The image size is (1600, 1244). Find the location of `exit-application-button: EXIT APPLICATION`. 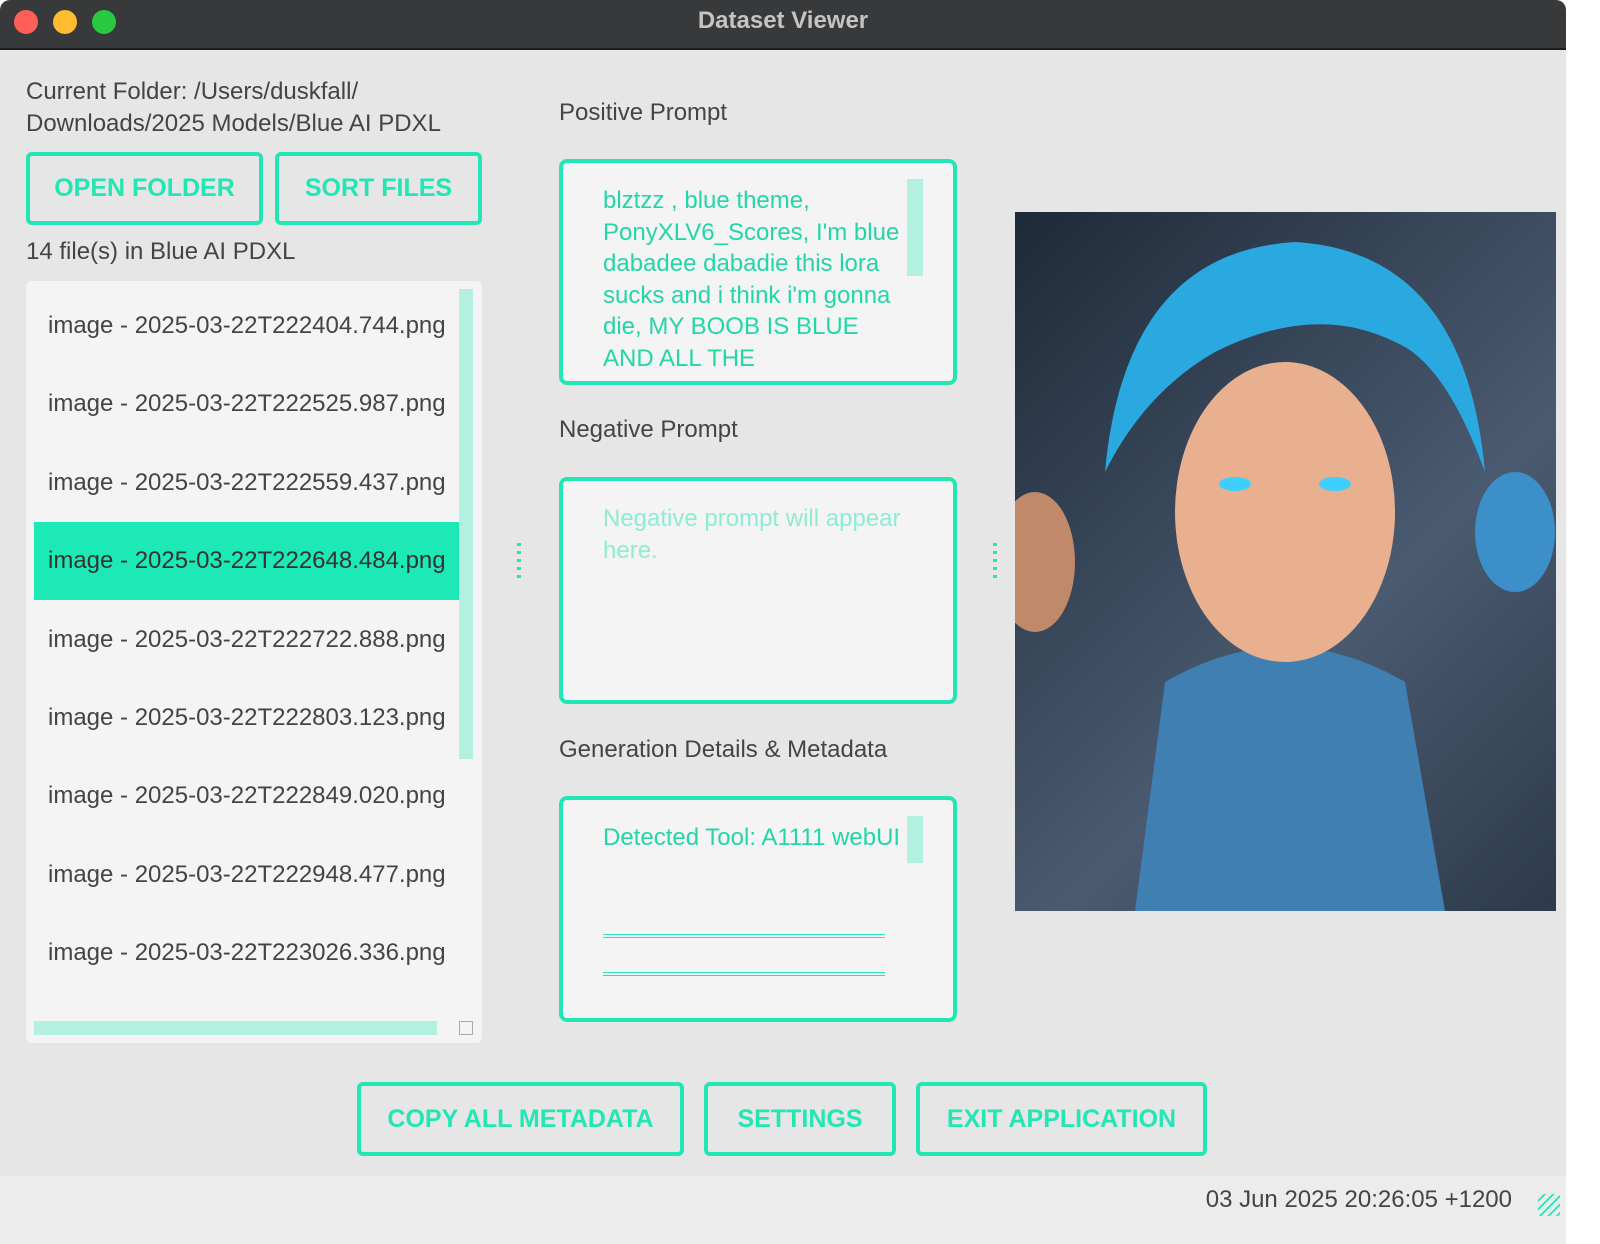

exit-application-button: EXIT APPLICATION is located at coordinates (1061, 1119).